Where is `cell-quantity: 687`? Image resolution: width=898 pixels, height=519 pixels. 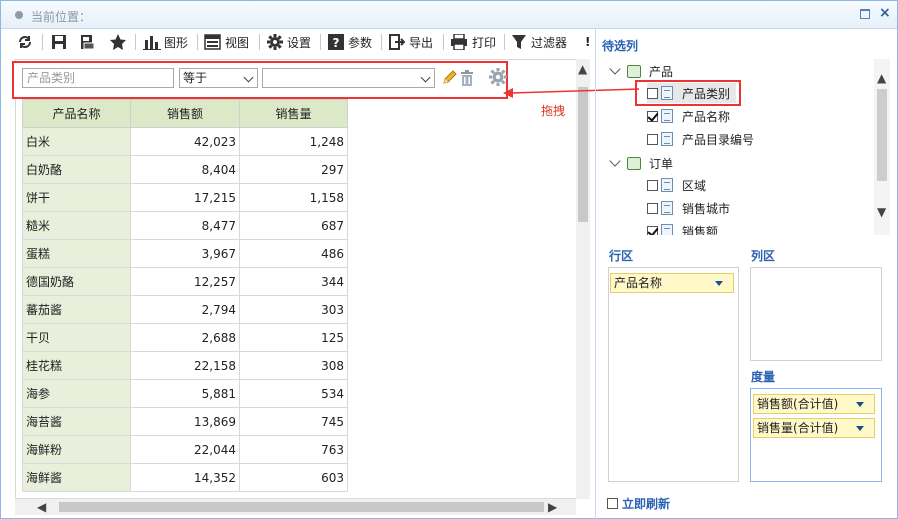 cell-quantity: 687 is located at coordinates (293, 225).